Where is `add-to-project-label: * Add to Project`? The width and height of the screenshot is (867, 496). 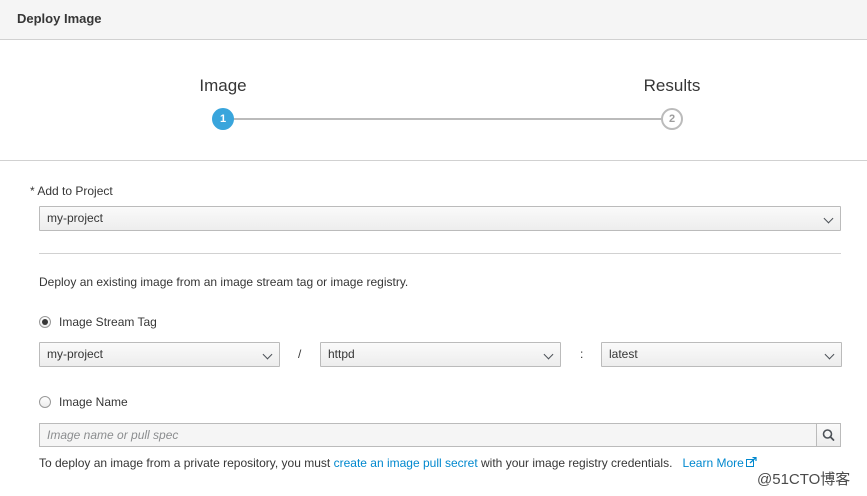 add-to-project-label: * Add to Project is located at coordinates (71, 191).